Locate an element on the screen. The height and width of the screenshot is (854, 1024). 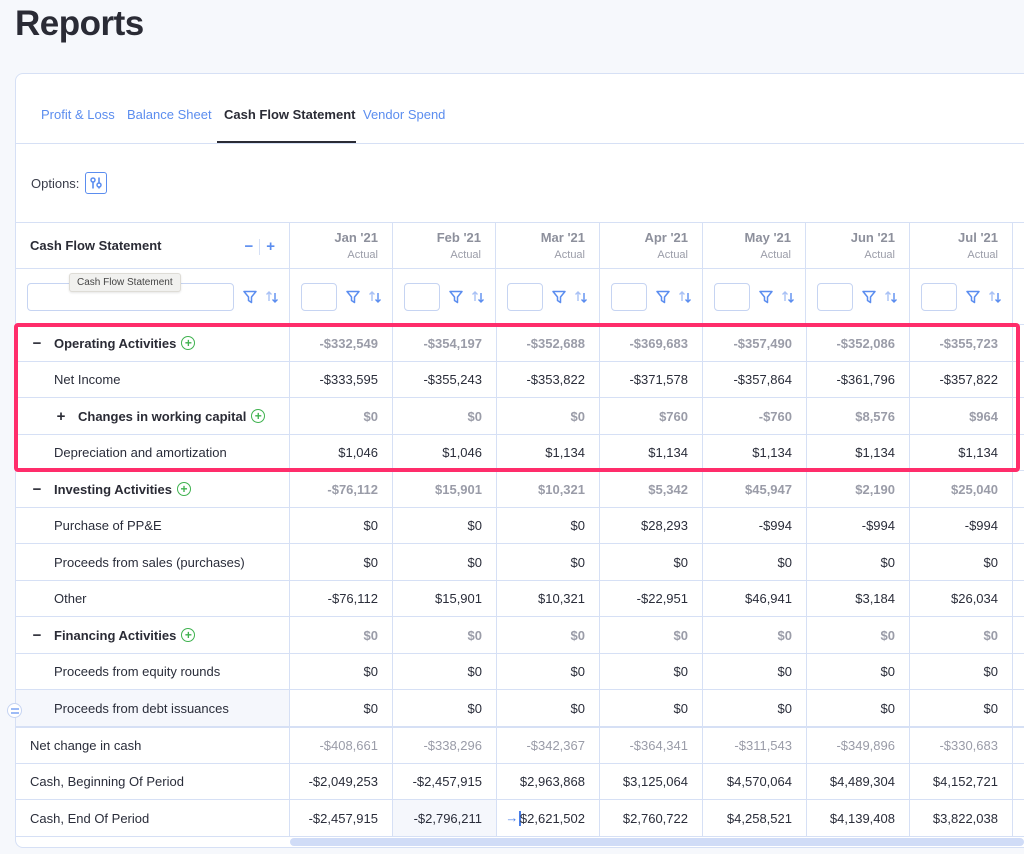
value-cell: -$311,543 is located at coordinates (755, 746).